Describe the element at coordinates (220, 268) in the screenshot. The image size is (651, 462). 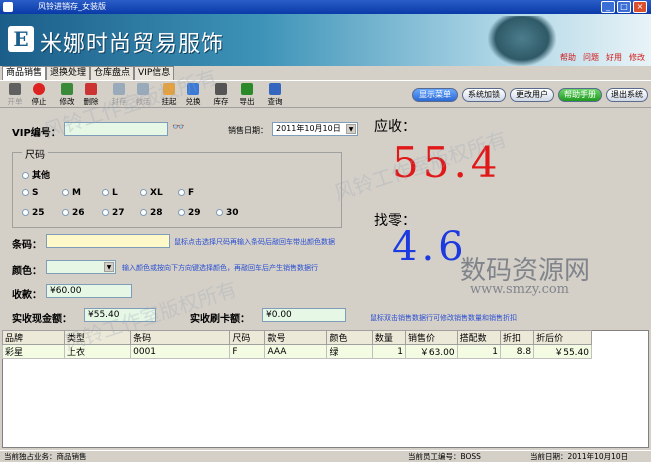
I see `color-hint: 输入颜色或按向下方向键选择颜色，再敲回车后产生销售数据行` at that location.